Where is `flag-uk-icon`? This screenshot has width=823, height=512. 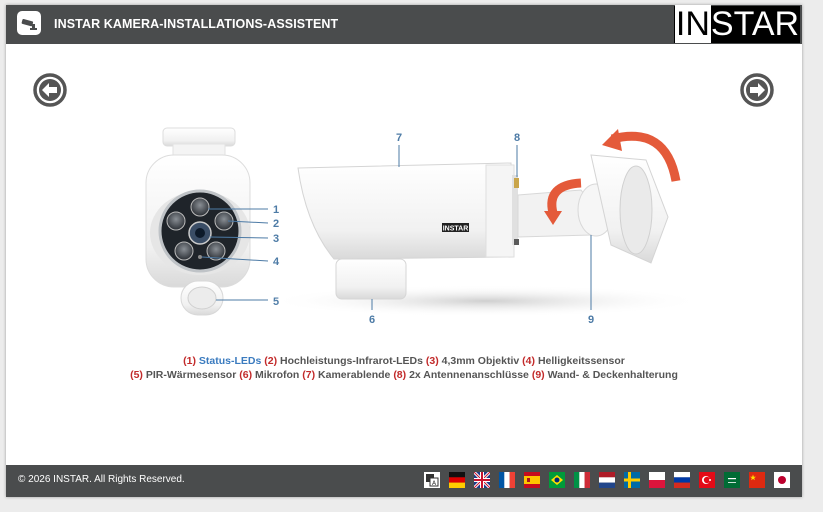 flag-uk-icon is located at coordinates (482, 480).